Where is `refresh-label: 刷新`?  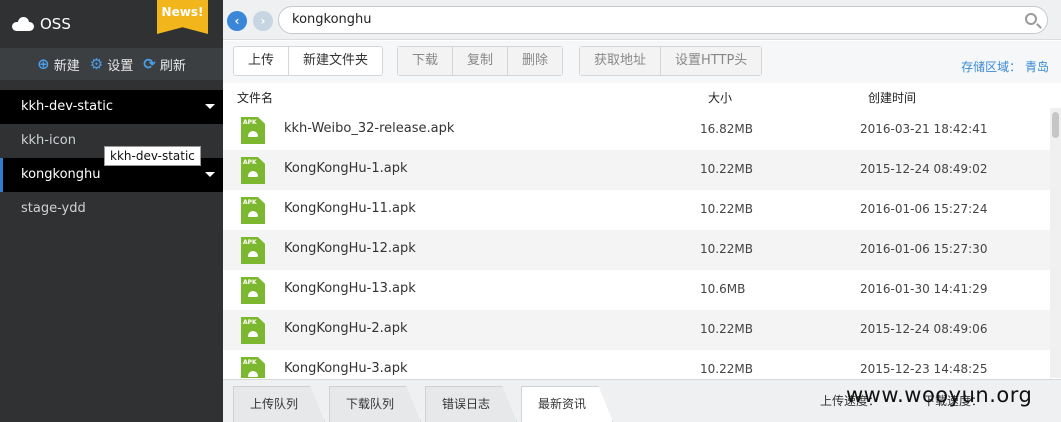
refresh-label: 刷新 is located at coordinates (172, 66).